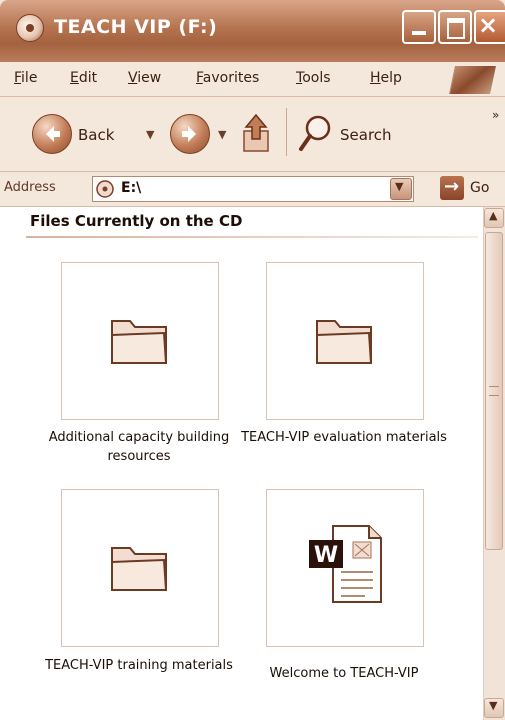  What do you see at coordinates (144, 78) in the screenshot?
I see `menu-view: View` at bounding box center [144, 78].